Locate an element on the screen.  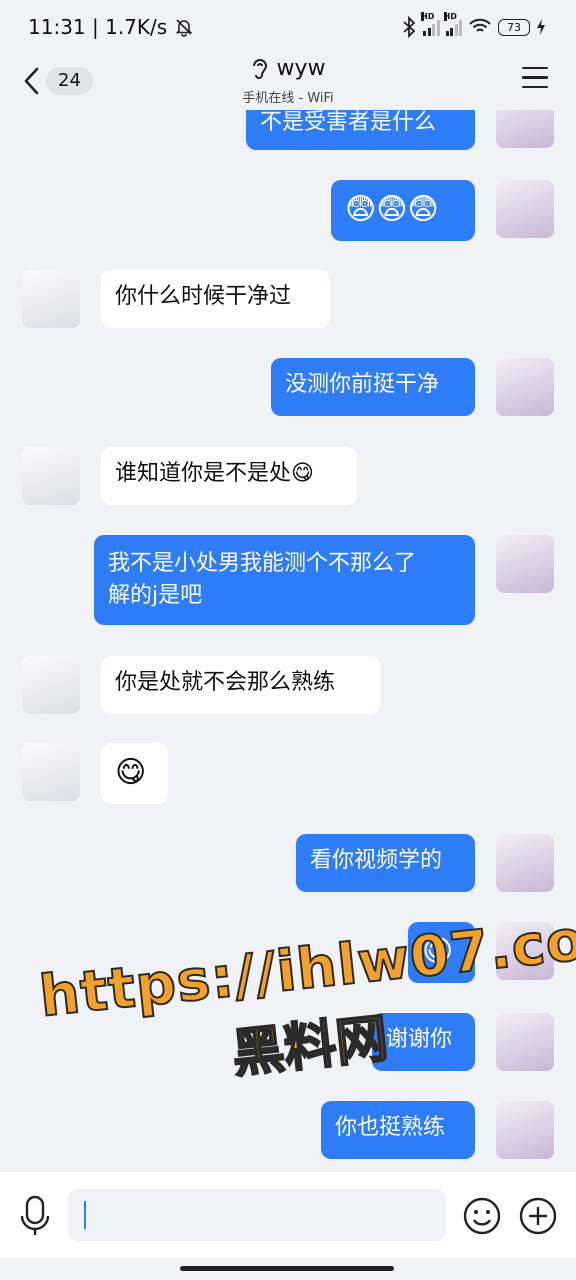
contact-name: wyw is located at coordinates (301, 68).